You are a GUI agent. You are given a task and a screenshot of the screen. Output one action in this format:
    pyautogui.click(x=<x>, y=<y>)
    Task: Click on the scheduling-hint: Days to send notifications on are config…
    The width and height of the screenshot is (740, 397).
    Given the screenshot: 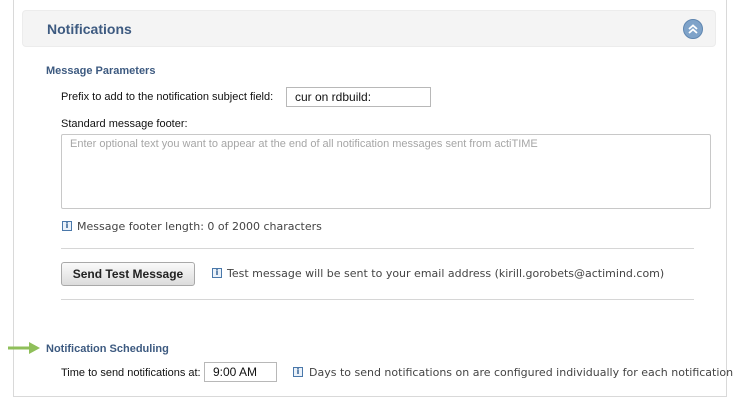 What is the action you would take?
    pyautogui.click(x=521, y=372)
    